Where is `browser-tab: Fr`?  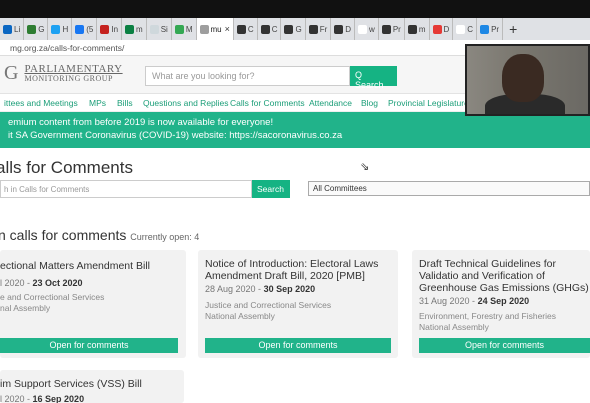 browser-tab: Fr is located at coordinates (319, 29).